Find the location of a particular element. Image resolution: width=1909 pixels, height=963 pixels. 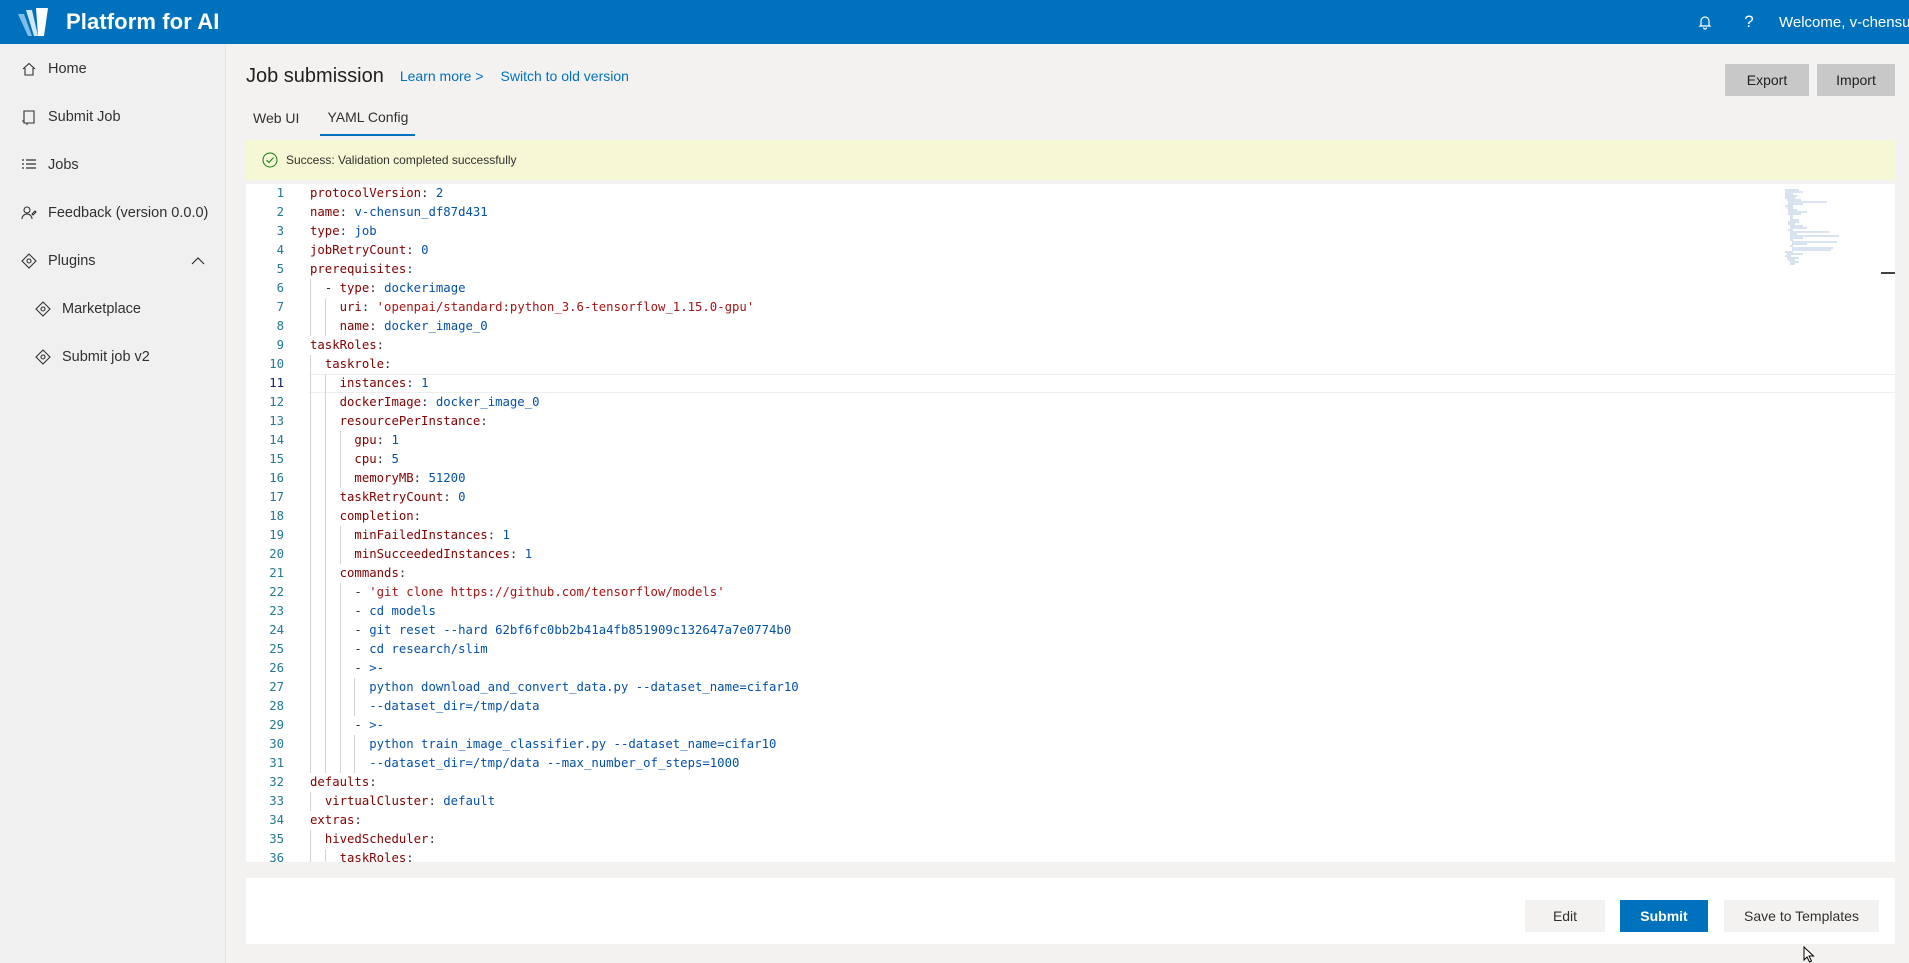

import-button: Import is located at coordinates (1856, 80).